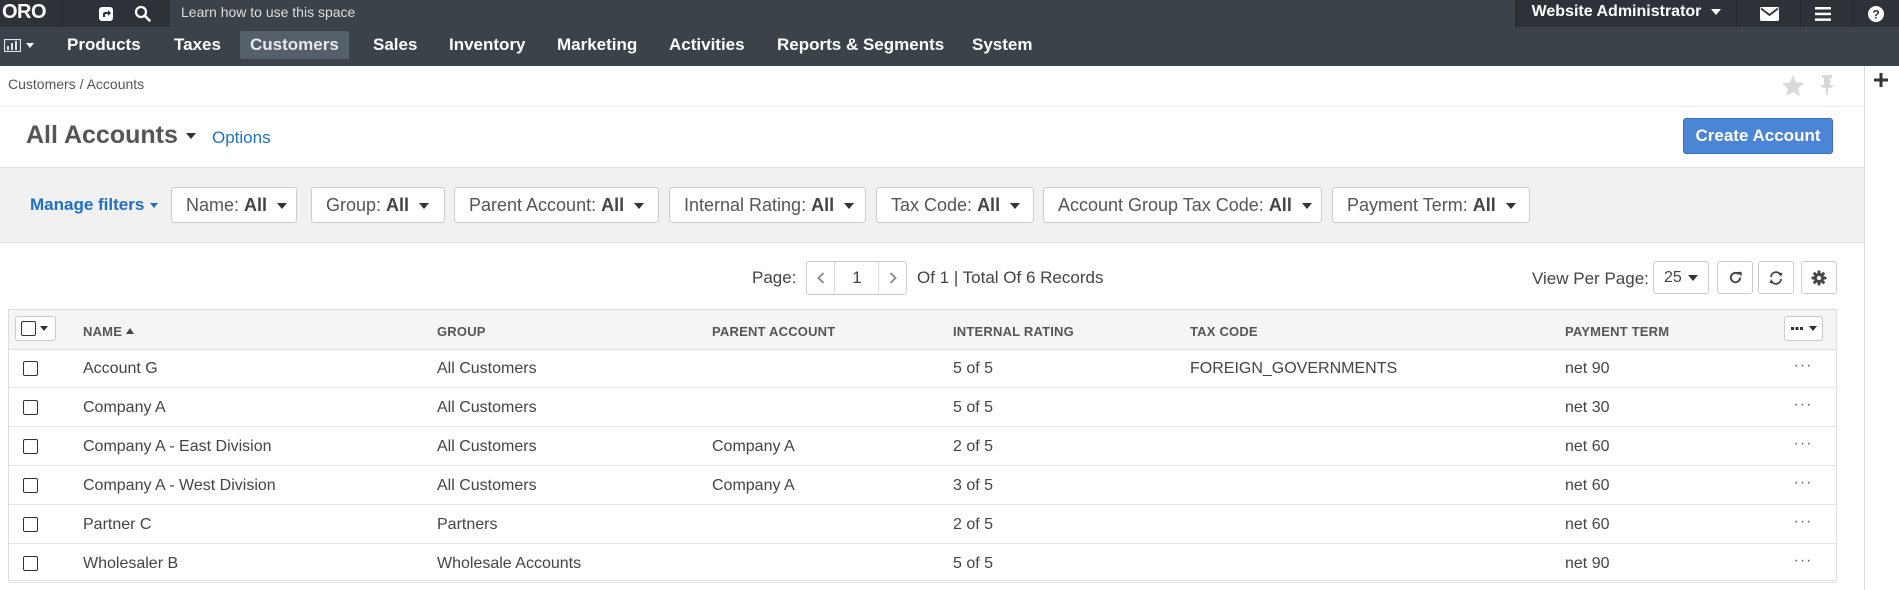  What do you see at coordinates (753, 485) in the screenshot?
I see `cell-parent-account: Company A` at bounding box center [753, 485].